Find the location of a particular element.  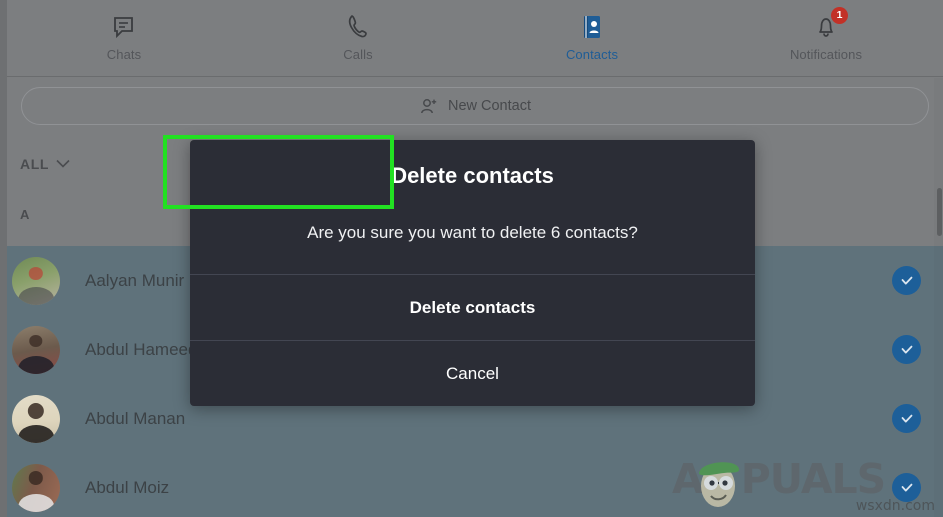

chat-bubble-icon is located at coordinates (124, 27).